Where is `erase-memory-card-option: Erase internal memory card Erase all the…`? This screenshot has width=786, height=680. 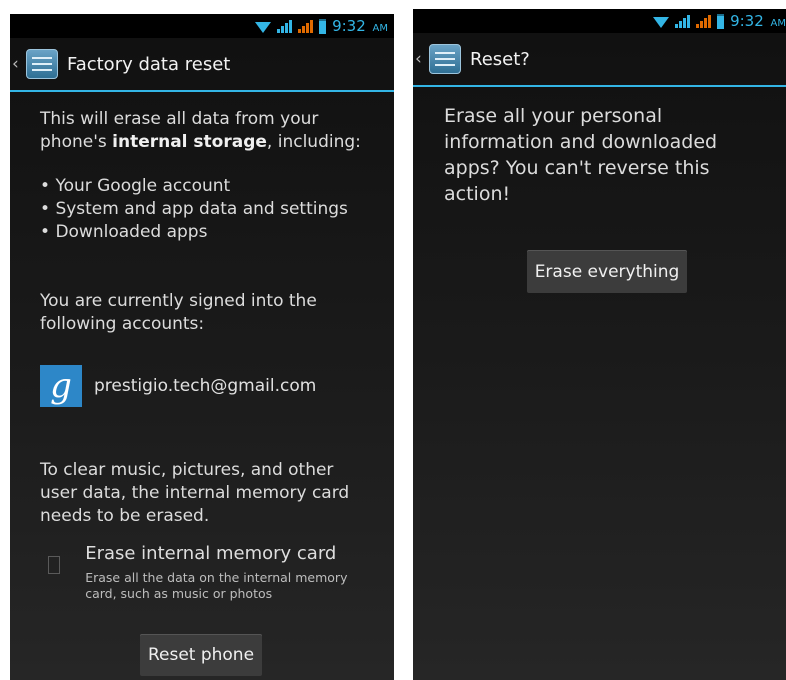 erase-memory-card-option: Erase internal memory card Erase all the… is located at coordinates (211, 572).